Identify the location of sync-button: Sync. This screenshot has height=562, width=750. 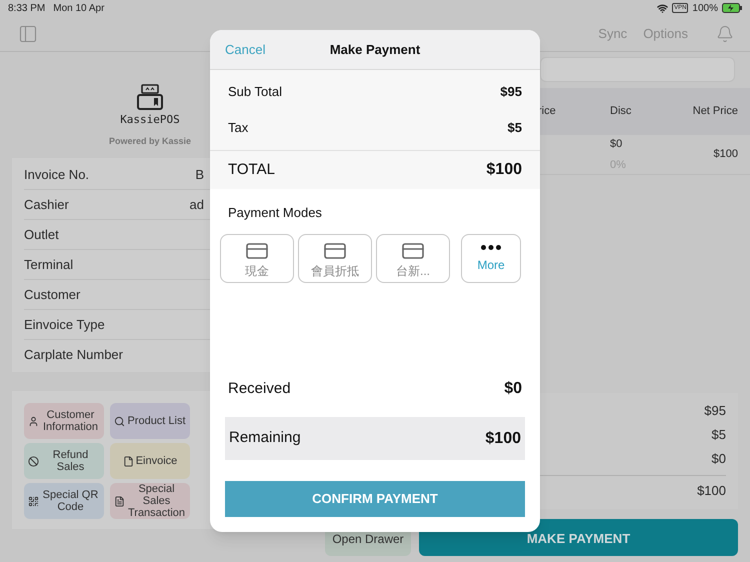
(613, 34).